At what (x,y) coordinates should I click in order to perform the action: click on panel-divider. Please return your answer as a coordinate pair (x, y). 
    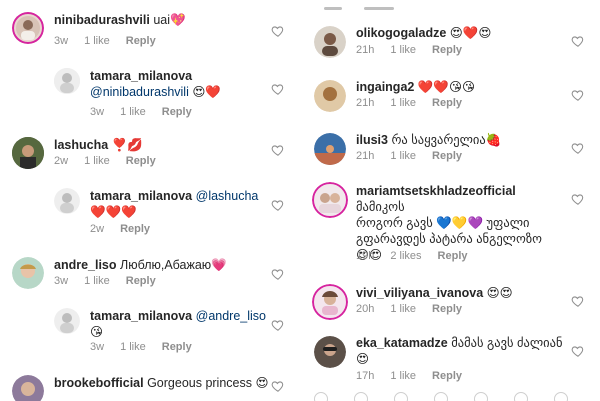
    Looking at the image, I should click on (300, 200).